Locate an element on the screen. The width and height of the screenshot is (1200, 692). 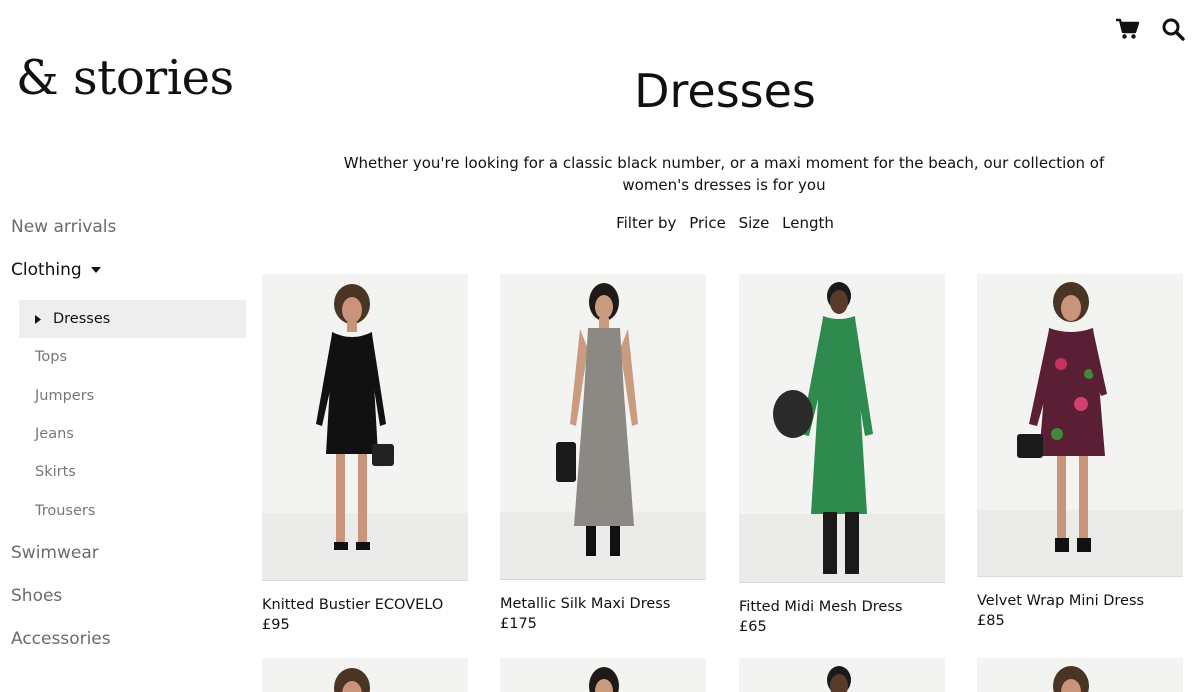
sidebar-item-label: Dresses is located at coordinates (82, 319).